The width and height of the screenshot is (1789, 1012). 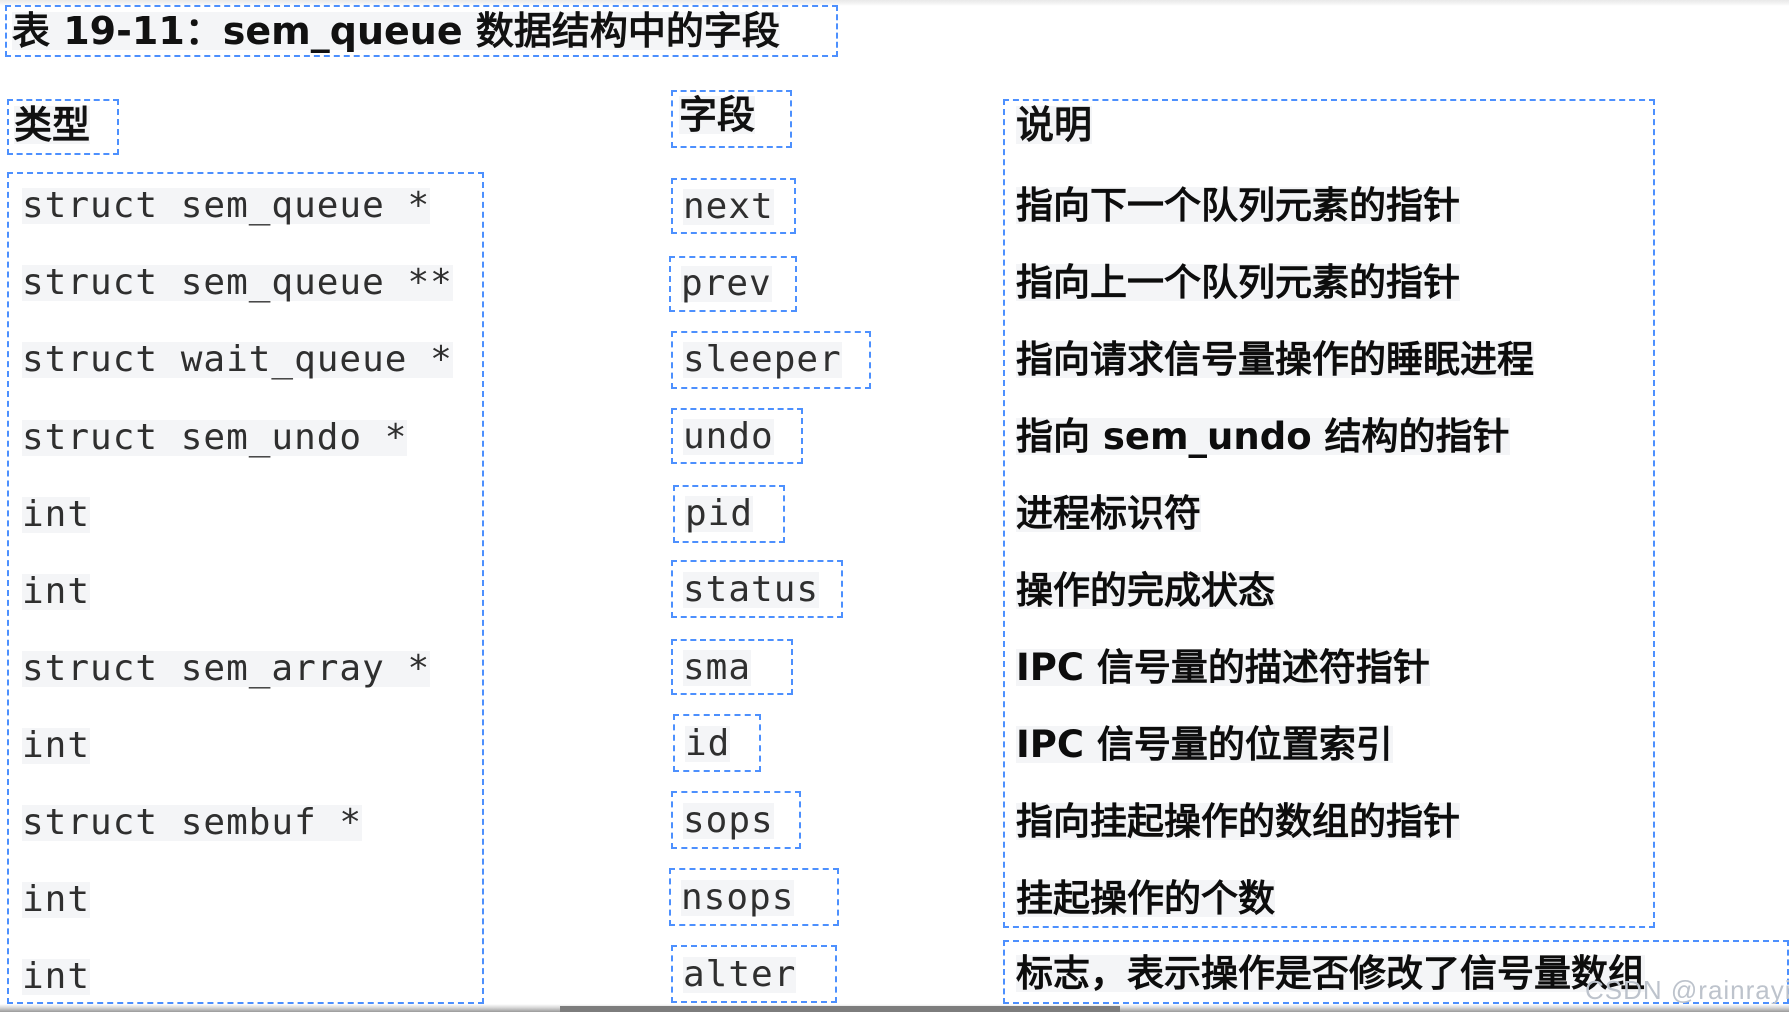 I want to click on description-cell: 标志，表示操作是否修改了信号量数组, so click(x=1330, y=973).